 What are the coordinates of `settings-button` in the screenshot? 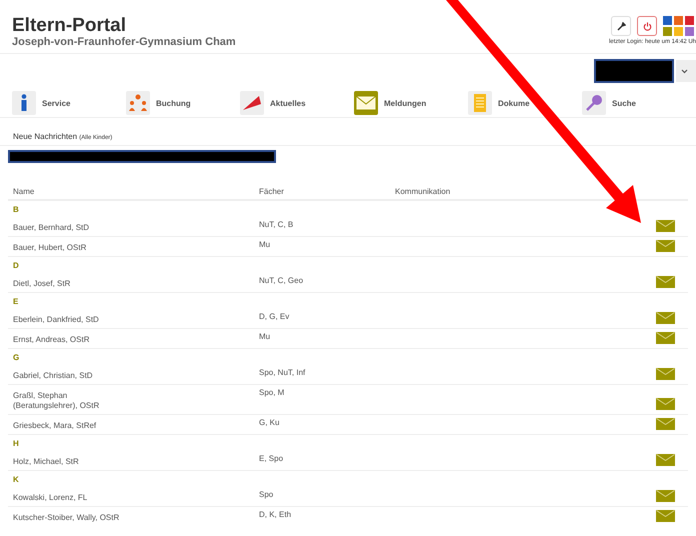 It's located at (621, 26).